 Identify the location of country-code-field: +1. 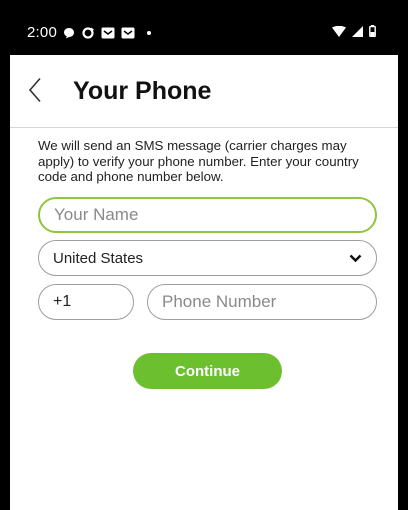
(86, 302).